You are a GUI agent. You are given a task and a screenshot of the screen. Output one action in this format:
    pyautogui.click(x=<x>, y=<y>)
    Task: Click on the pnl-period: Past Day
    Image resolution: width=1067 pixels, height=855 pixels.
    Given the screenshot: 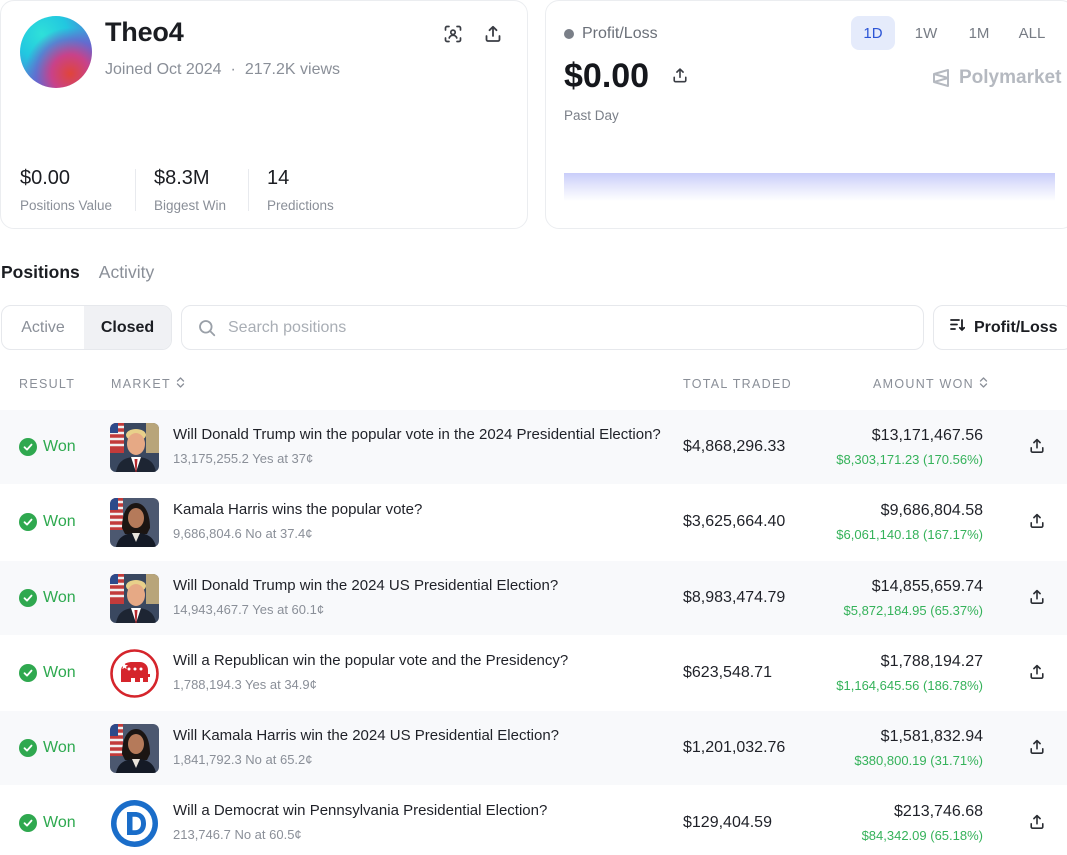 What is the action you would take?
    pyautogui.click(x=591, y=115)
    